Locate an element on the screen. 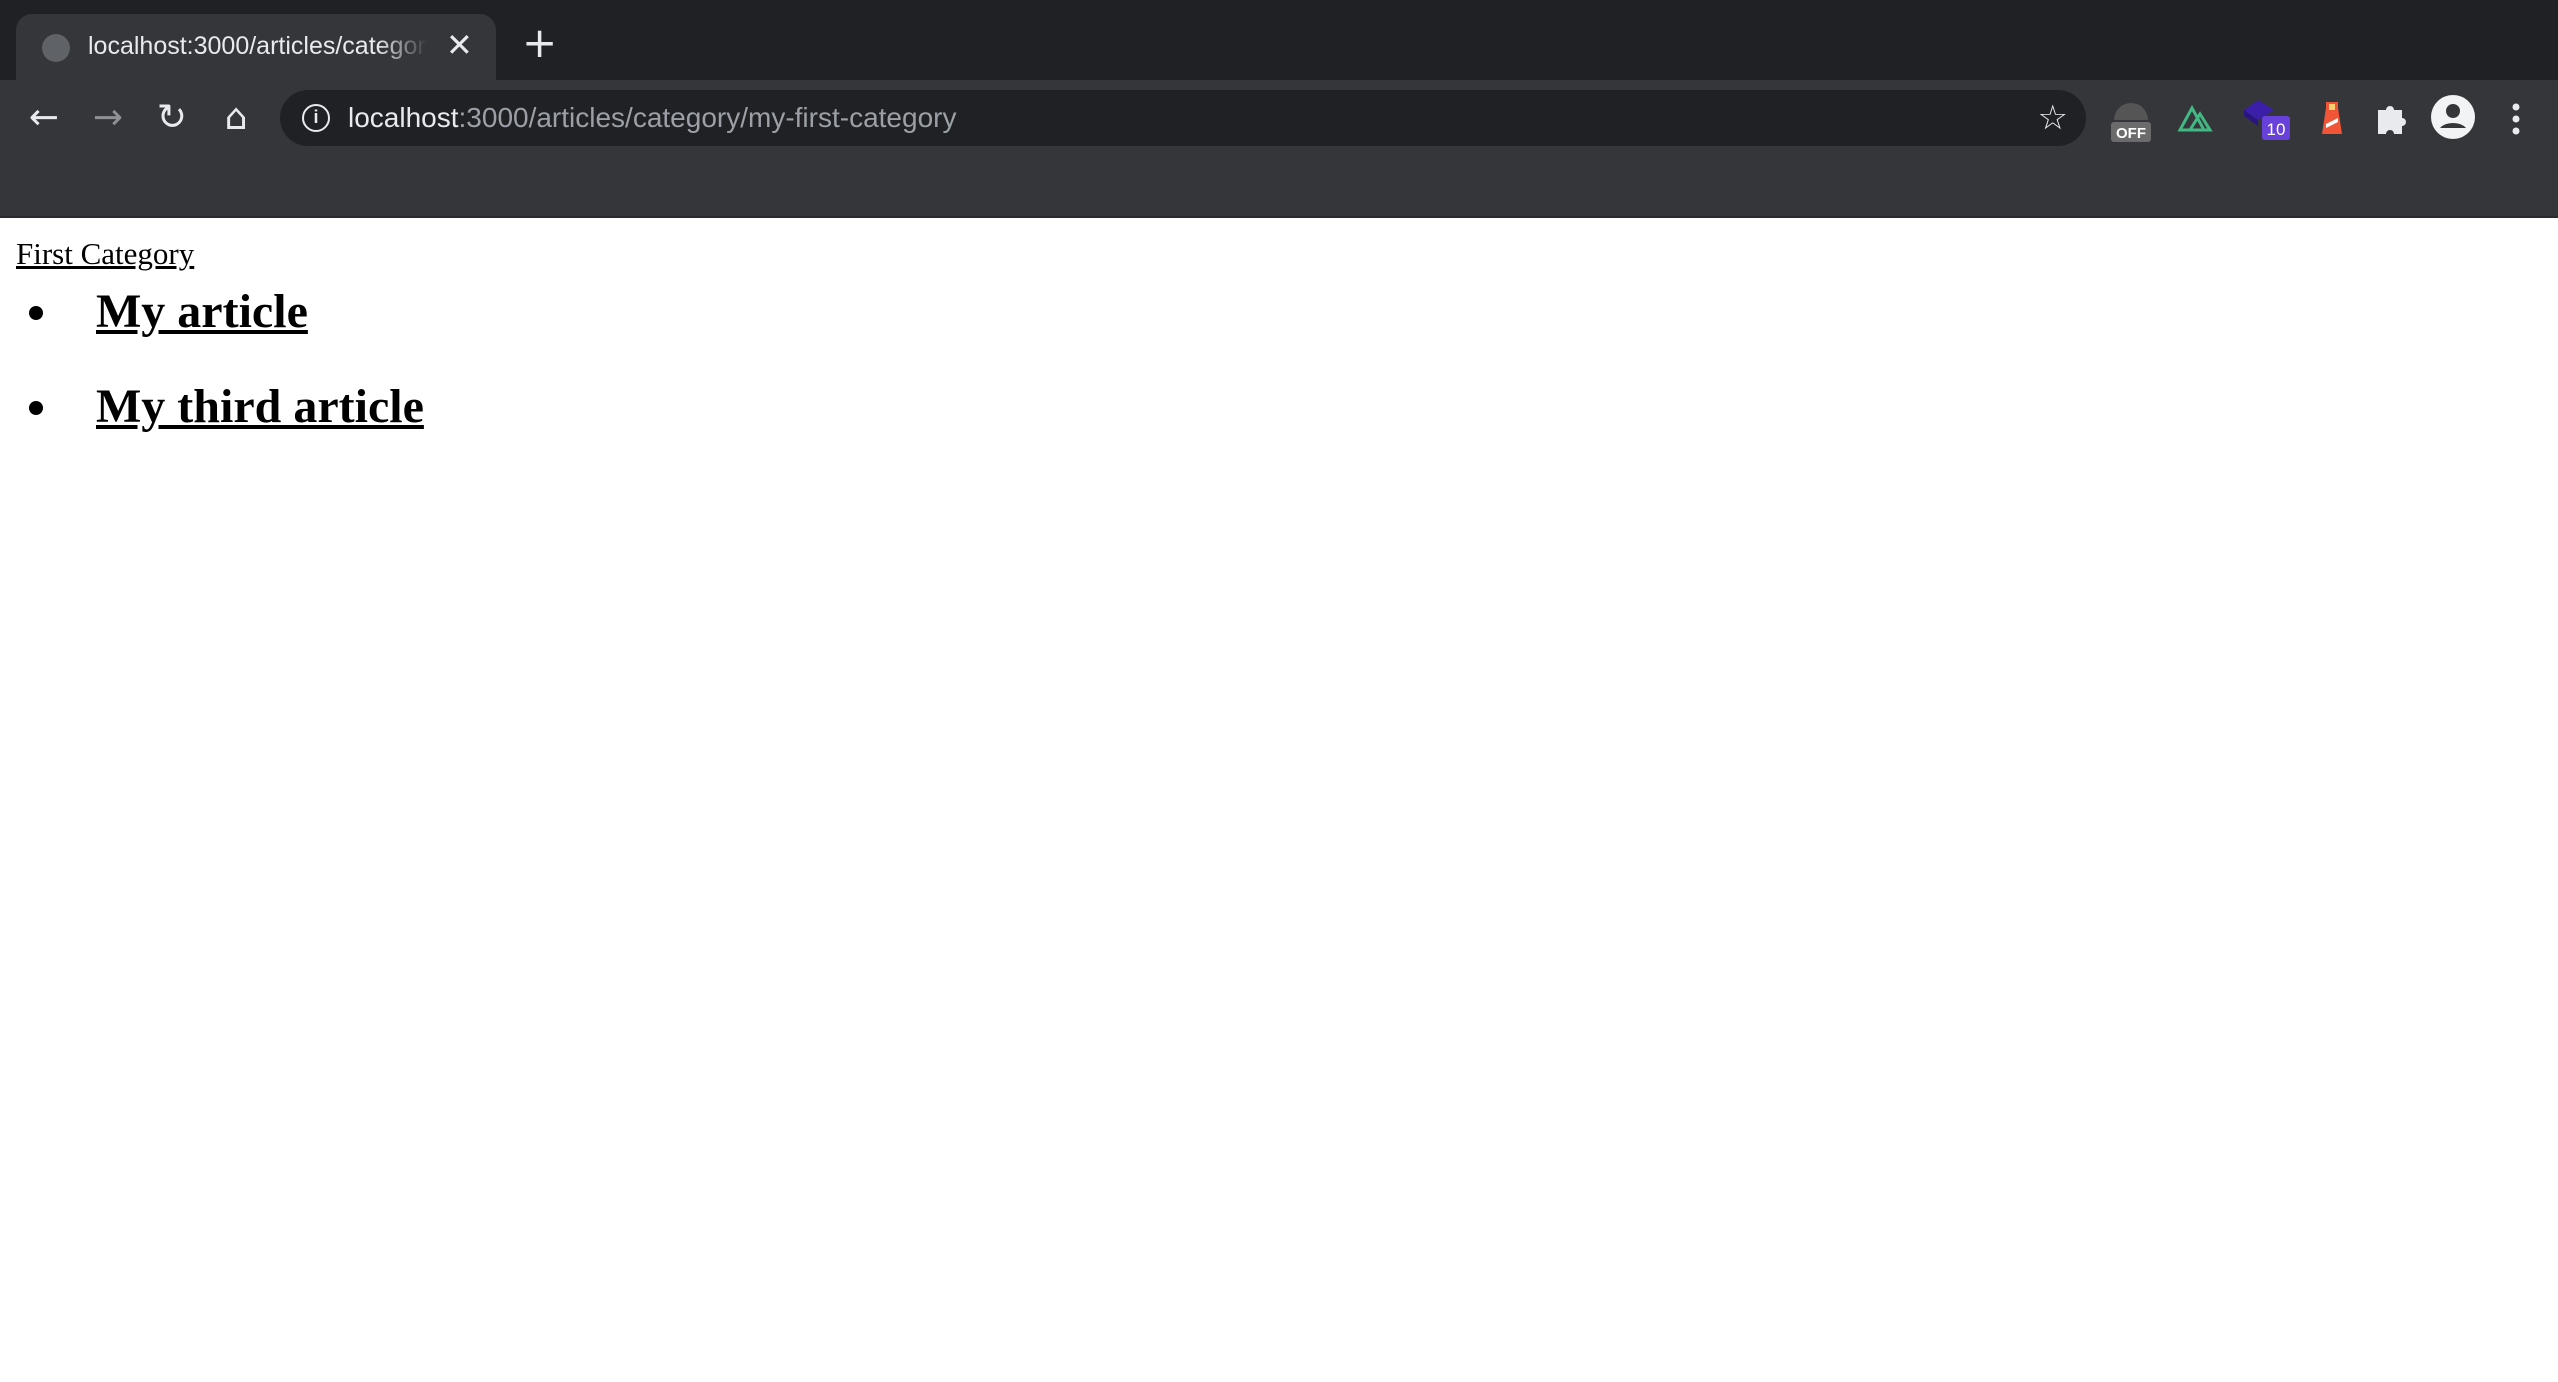 This screenshot has width=2558, height=1382. article-list: My article My third article is located at coordinates (244, 359).